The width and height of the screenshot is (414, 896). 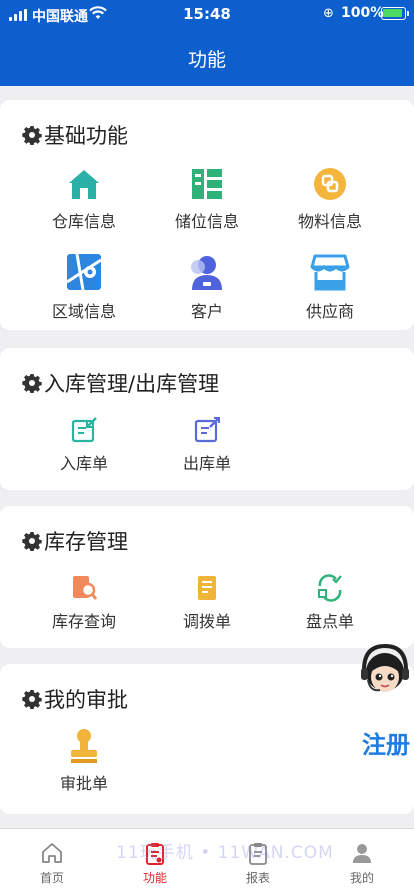 I want to click on inventory-search-icon, so click(x=85, y=588).